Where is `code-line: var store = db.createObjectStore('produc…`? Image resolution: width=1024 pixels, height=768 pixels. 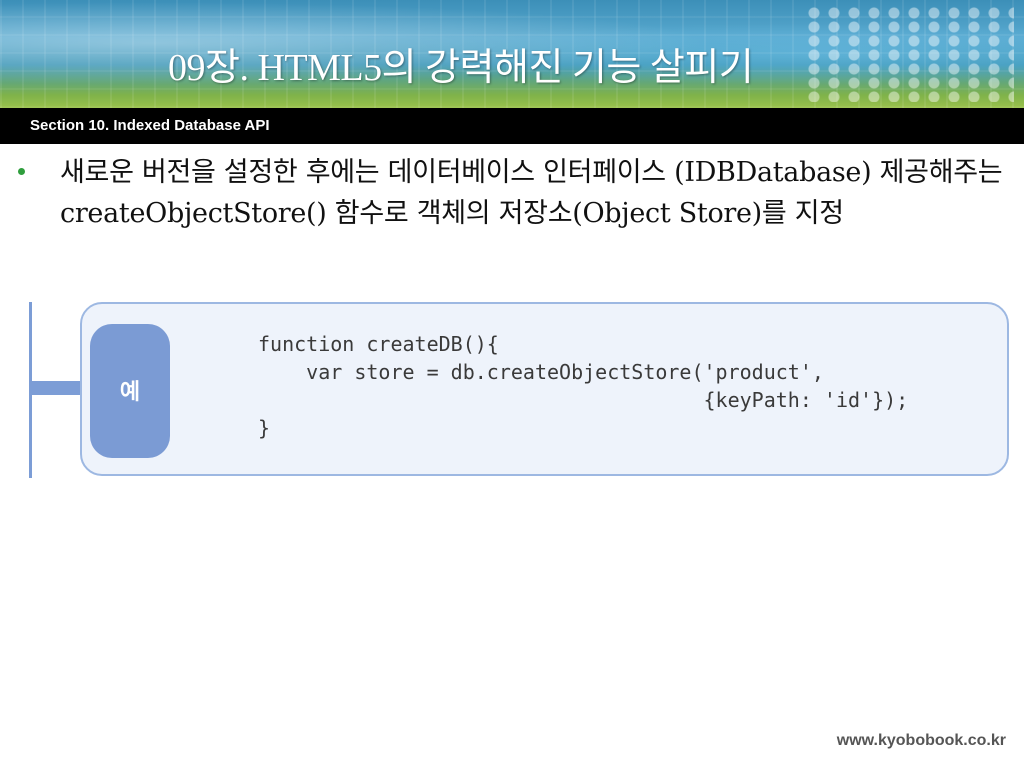 code-line: var store = db.createObjectStore('produc… is located at coordinates (541, 372).